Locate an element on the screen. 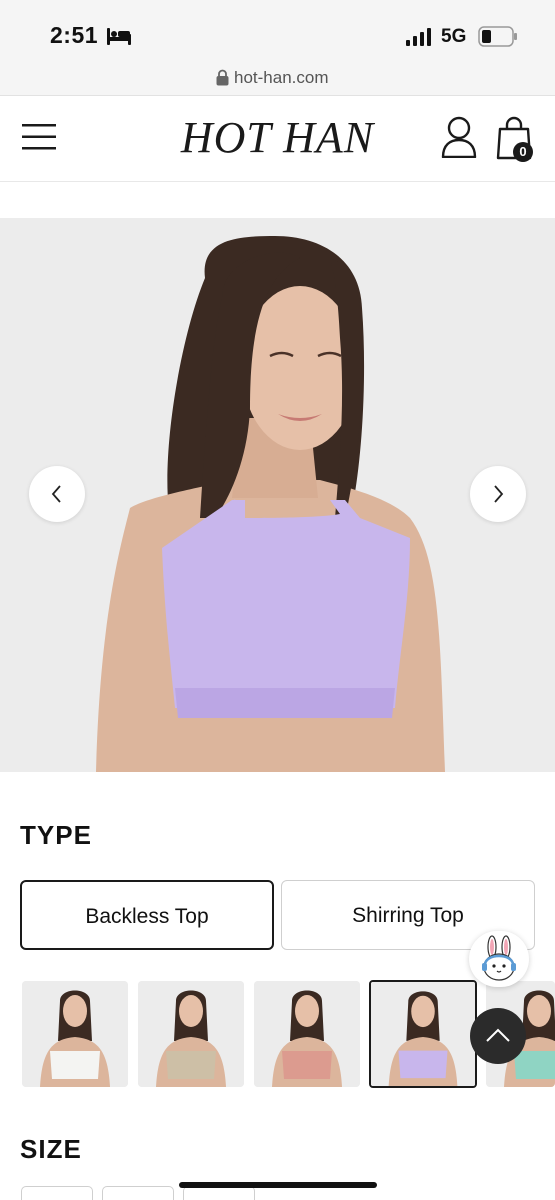 The image size is (555, 1200). chat-button is located at coordinates (499, 959).